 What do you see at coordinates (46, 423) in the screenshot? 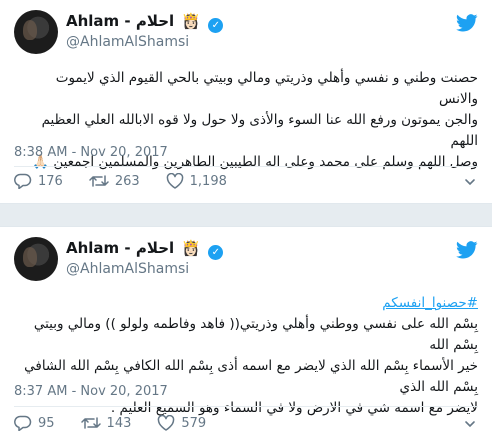
I see `reply-count: 95` at bounding box center [46, 423].